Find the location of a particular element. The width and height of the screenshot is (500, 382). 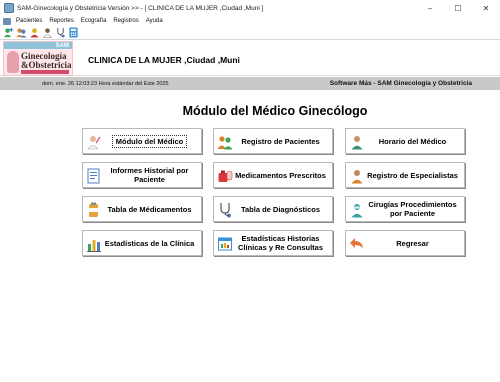

close-button: ✕ is located at coordinates (486, 8).